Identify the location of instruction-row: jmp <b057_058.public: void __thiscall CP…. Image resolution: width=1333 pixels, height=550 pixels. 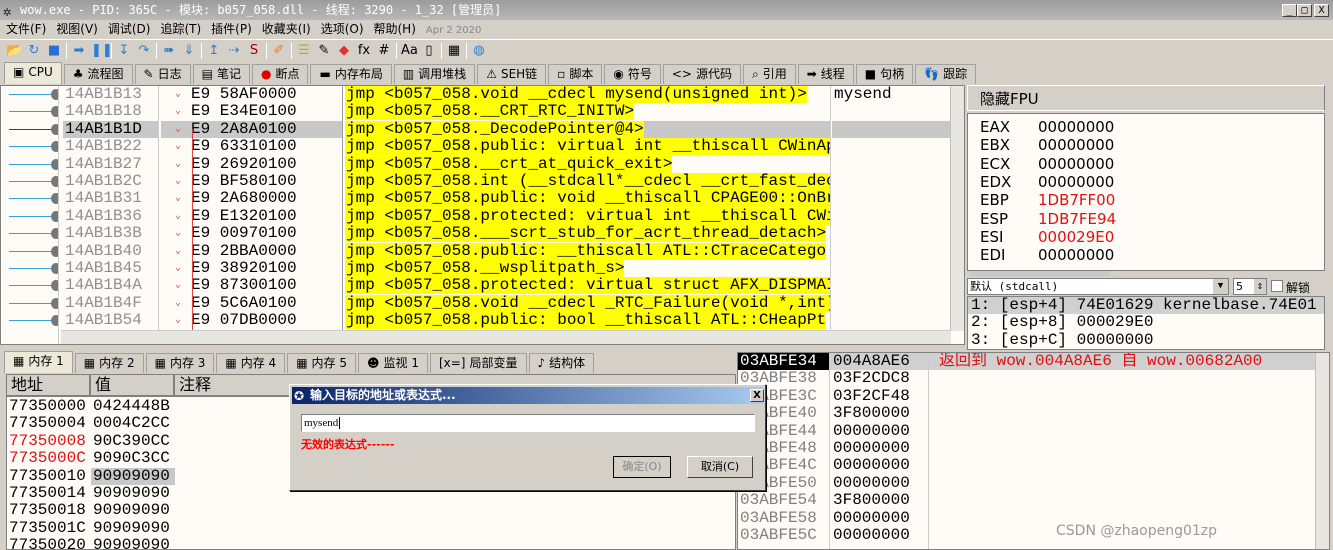
(587, 199).